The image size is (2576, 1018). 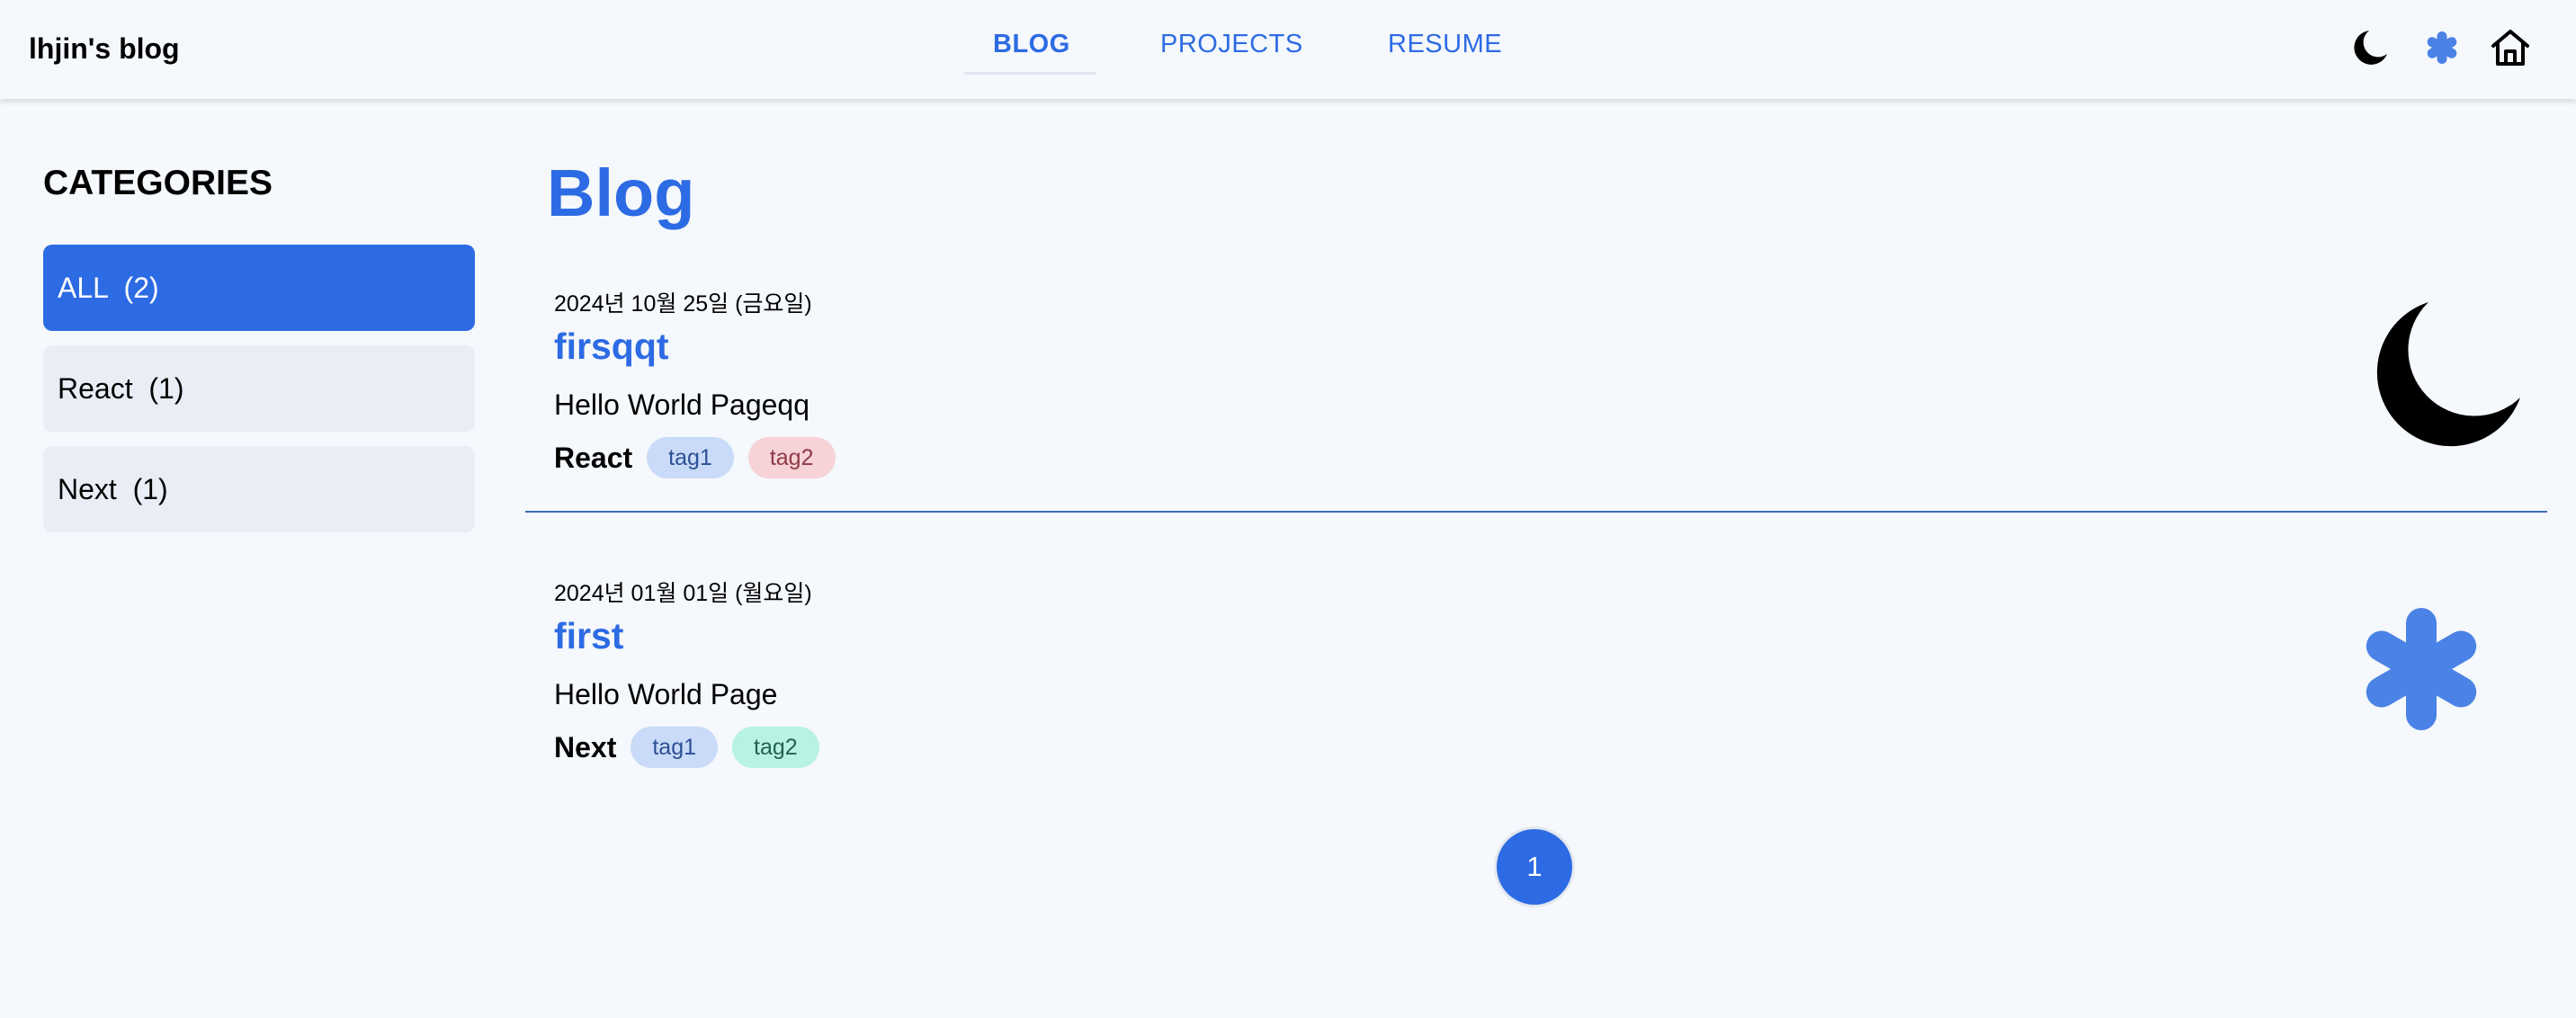 What do you see at coordinates (593, 457) in the screenshot?
I see `post-category: React` at bounding box center [593, 457].